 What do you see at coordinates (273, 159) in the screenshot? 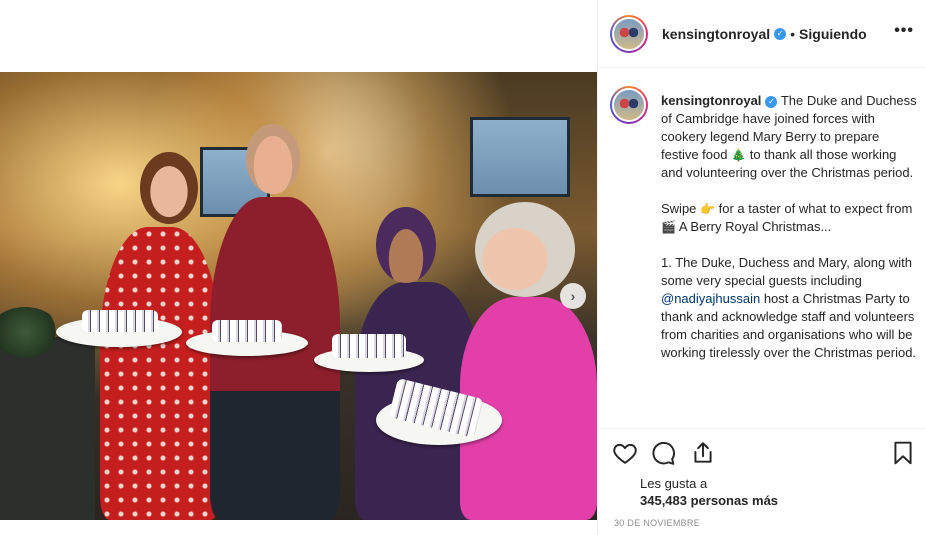
I see `person-duke-head` at bounding box center [273, 159].